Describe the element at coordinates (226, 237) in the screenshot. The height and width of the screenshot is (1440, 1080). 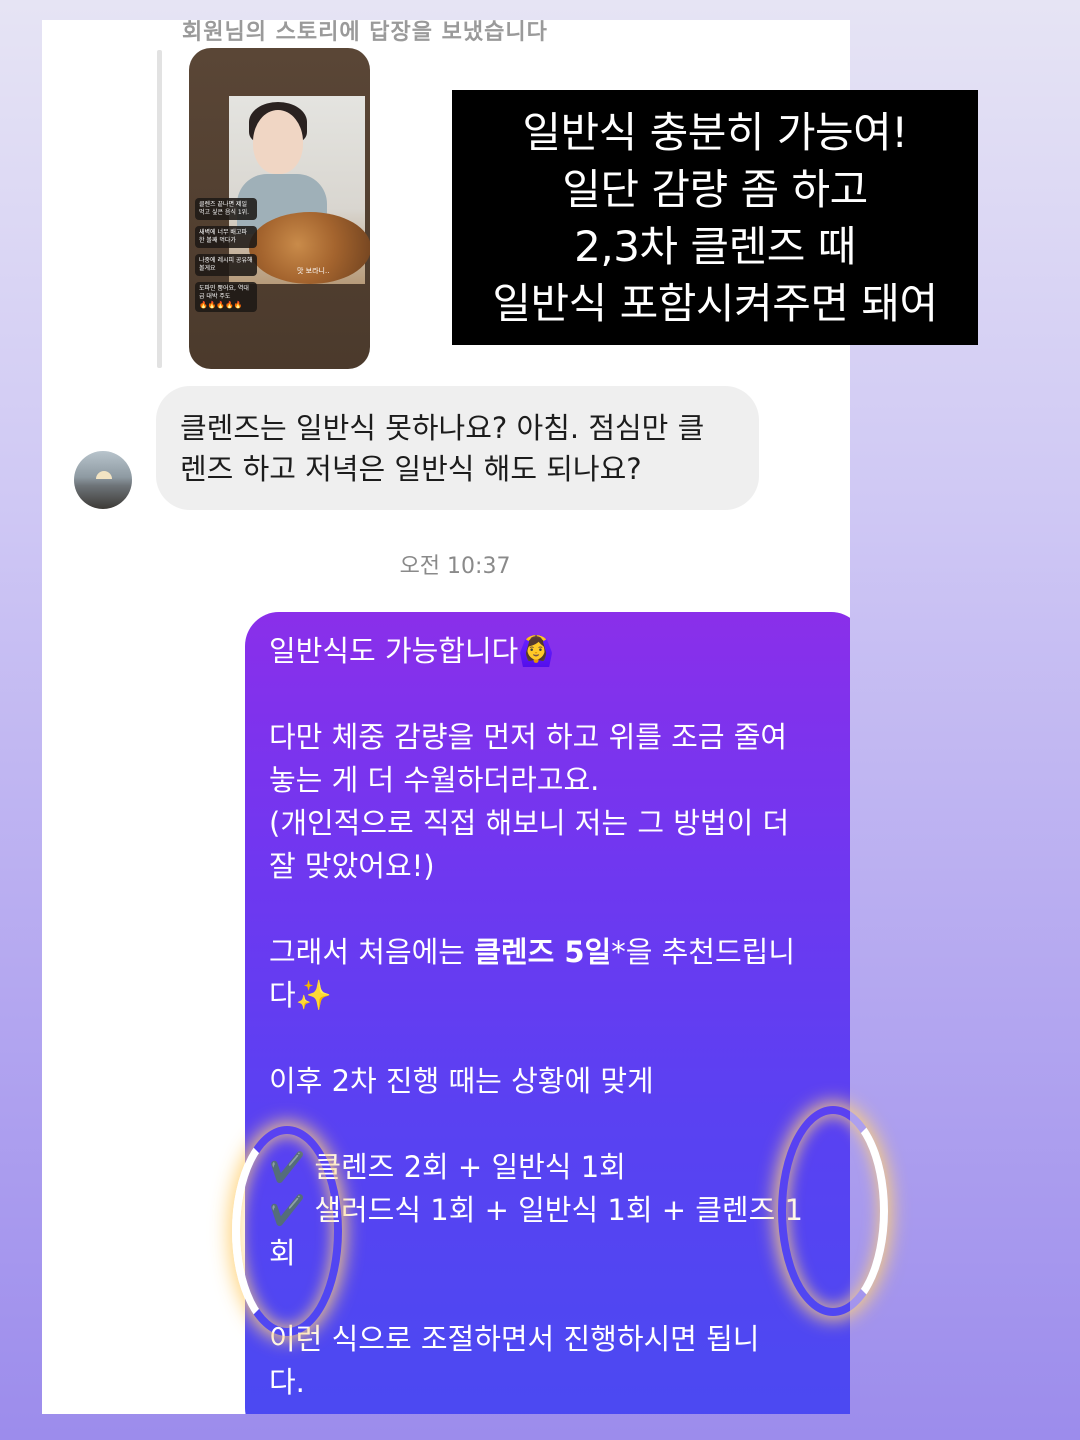
I see `story-note: 새벽에 너무 배고파 한 볼째 먹다가` at that location.